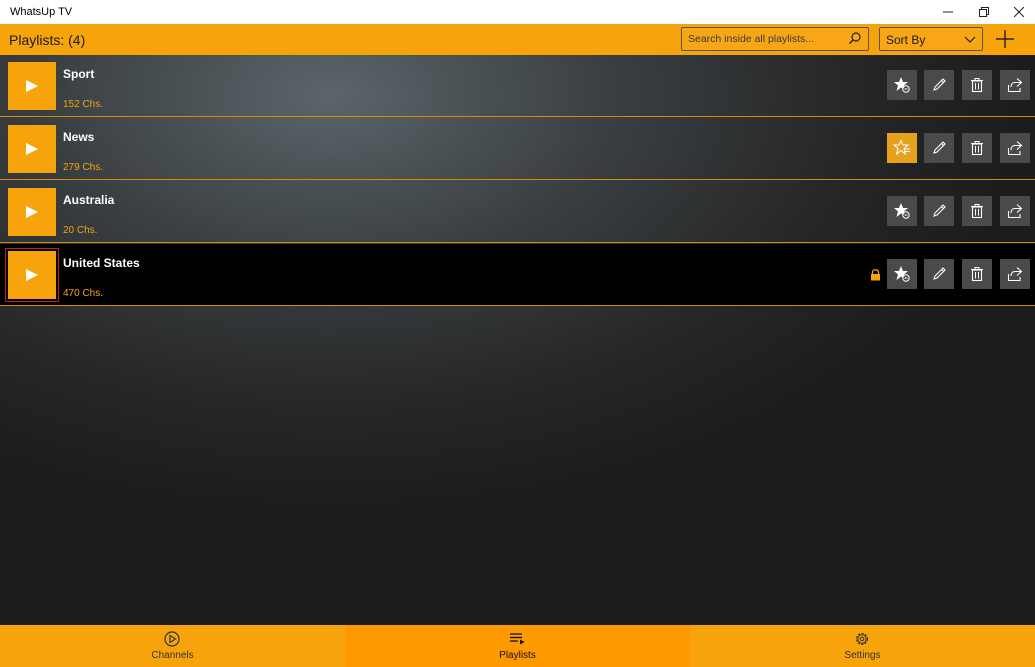 Image resolution: width=1035 pixels, height=667 pixels. Describe the element at coordinates (517, 12) in the screenshot. I see `title-bar: WhatsUp TV` at that location.